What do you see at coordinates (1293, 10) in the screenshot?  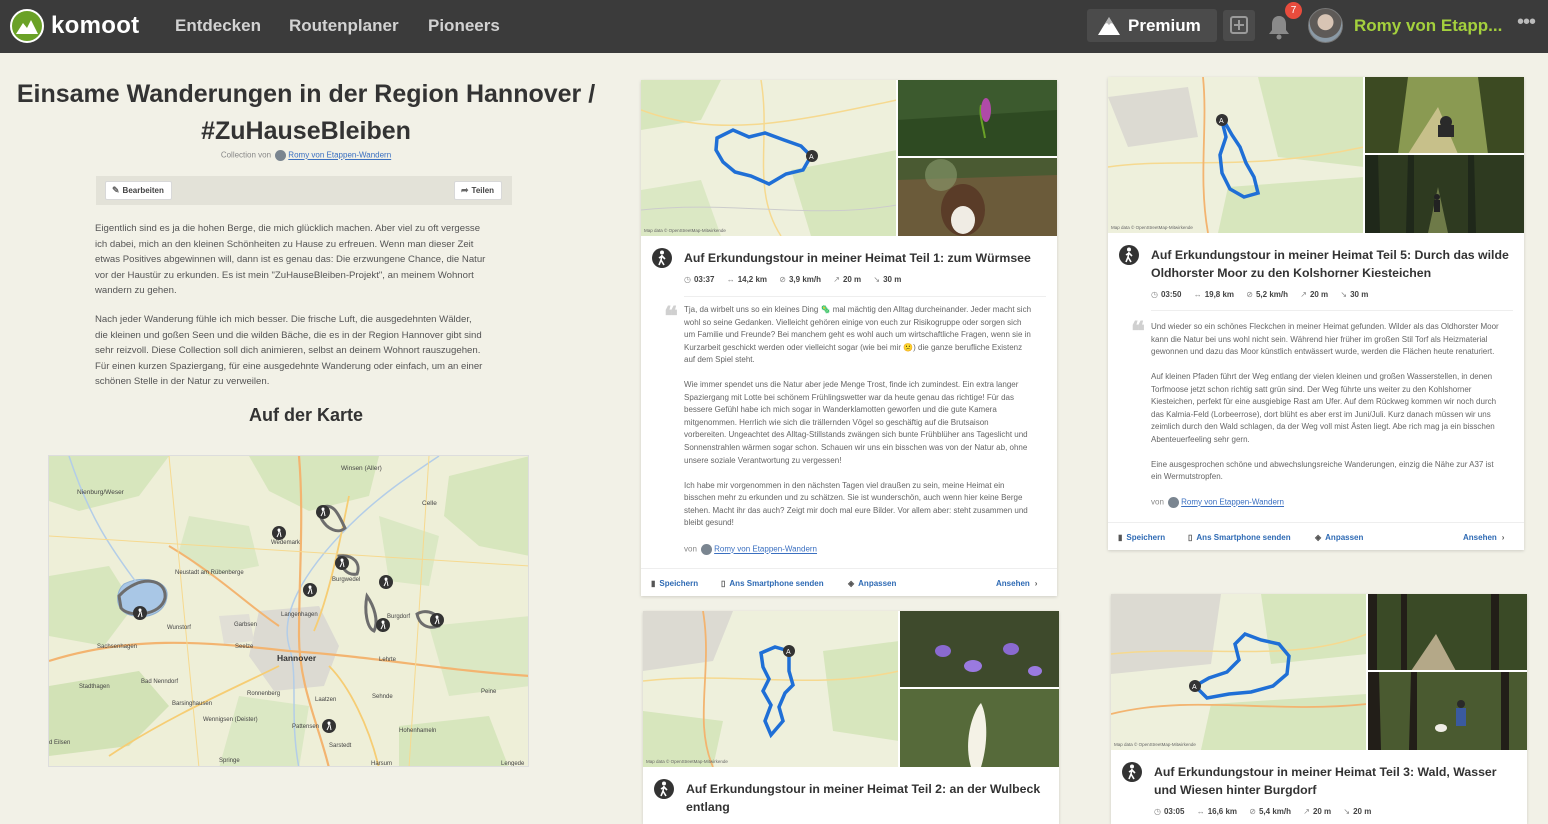 I see `notification-count-badge: 7` at bounding box center [1293, 10].